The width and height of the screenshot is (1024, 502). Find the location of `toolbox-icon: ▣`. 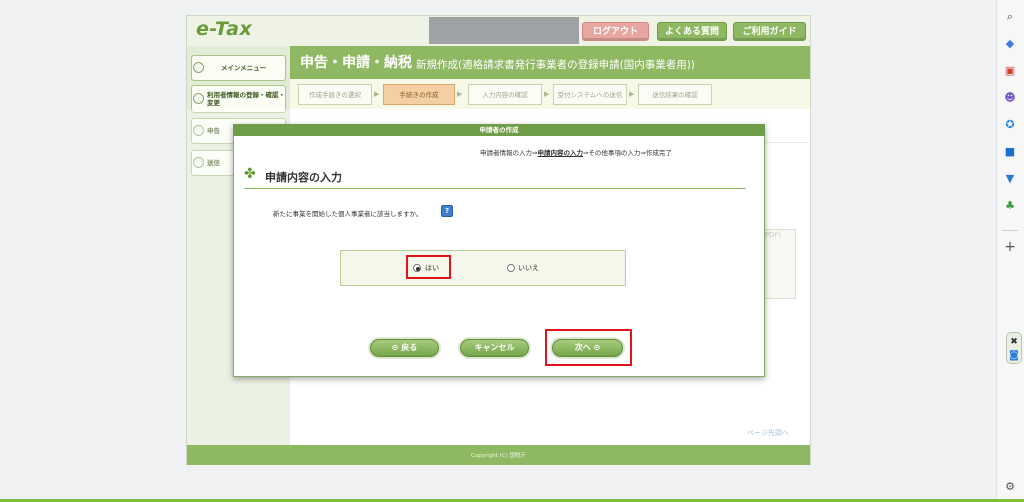

toolbox-icon: ▣ is located at coordinates (1010, 71).